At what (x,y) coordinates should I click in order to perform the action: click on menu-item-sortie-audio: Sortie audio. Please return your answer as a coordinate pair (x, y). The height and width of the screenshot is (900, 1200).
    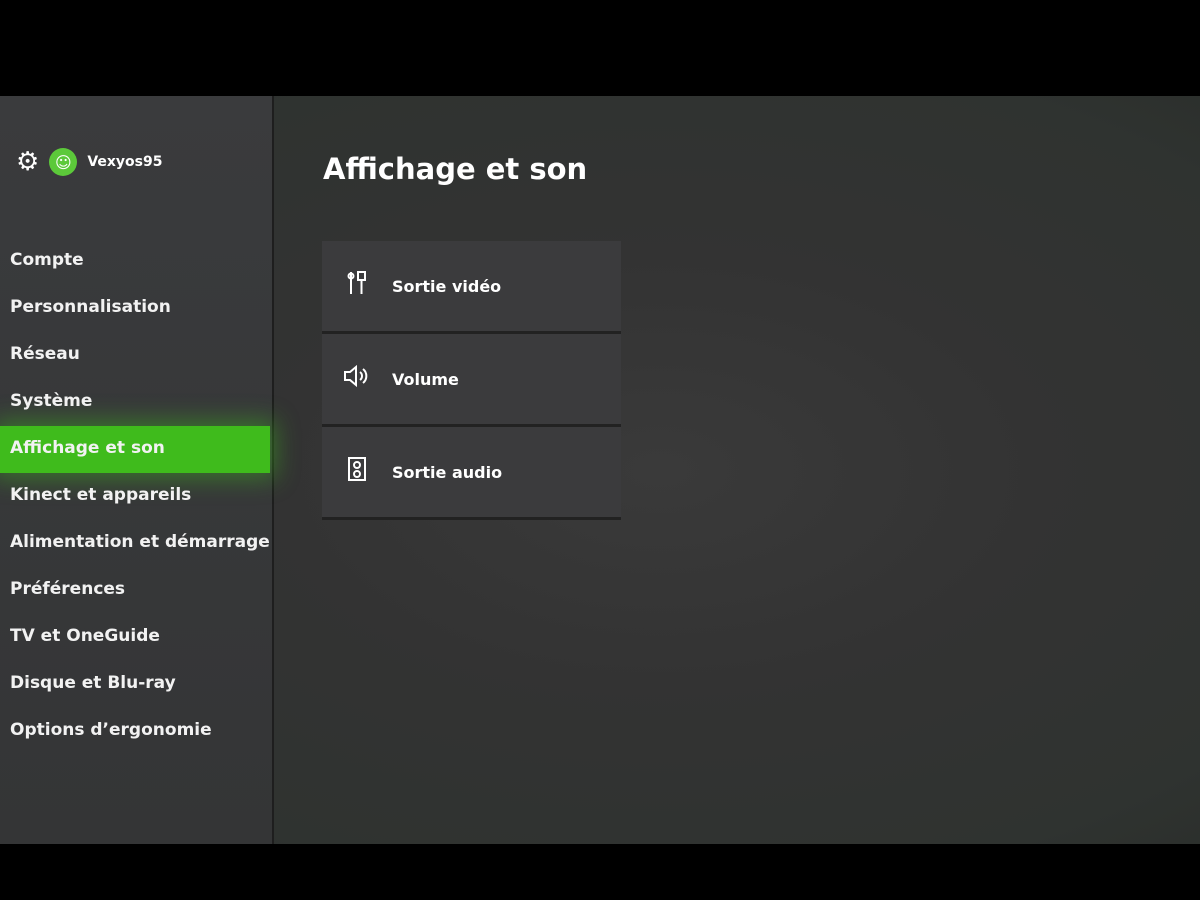
    Looking at the image, I should click on (471, 473).